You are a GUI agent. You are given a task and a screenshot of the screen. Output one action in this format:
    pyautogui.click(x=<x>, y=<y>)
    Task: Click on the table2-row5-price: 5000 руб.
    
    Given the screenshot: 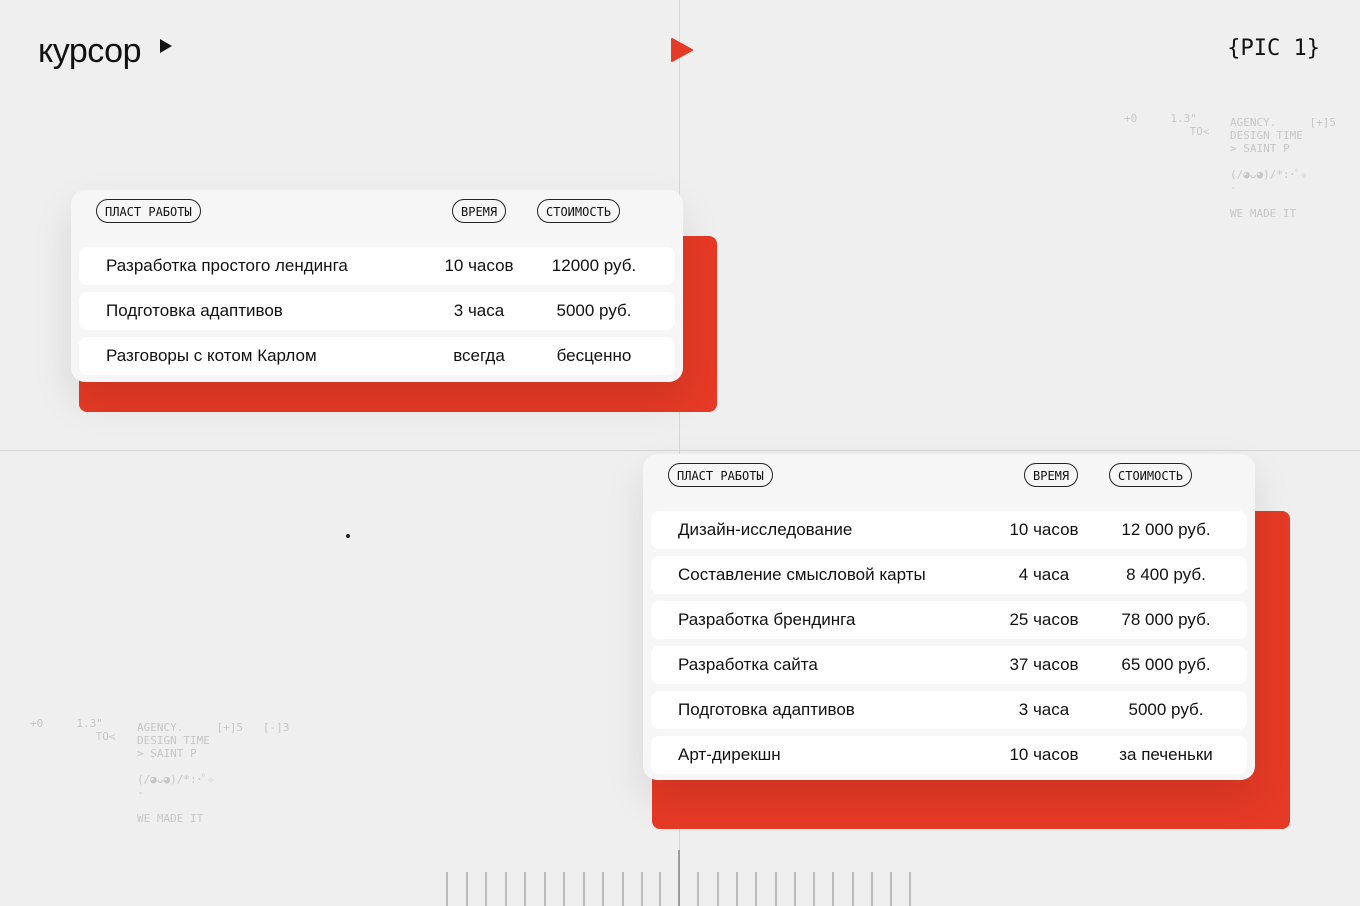 What is the action you would take?
    pyautogui.click(x=1166, y=709)
    